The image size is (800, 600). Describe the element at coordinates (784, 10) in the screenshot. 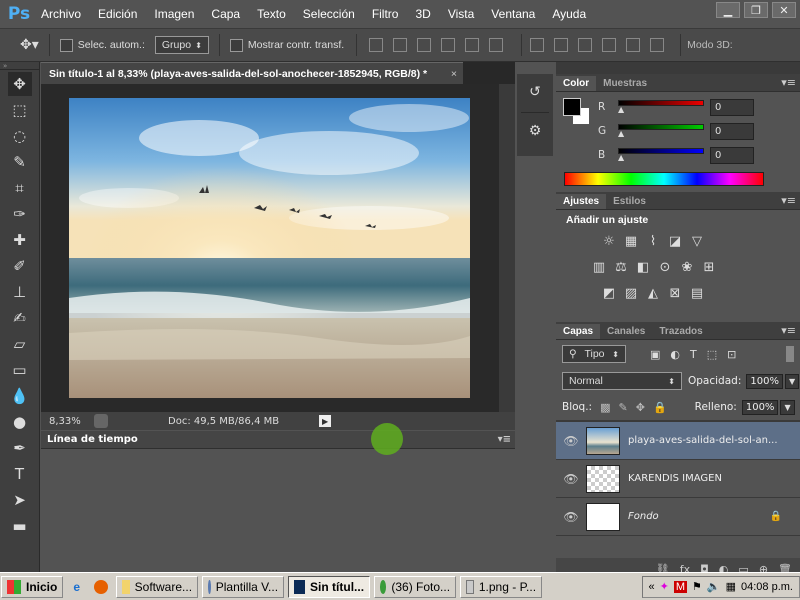

I see `close-icon: ✕` at that location.